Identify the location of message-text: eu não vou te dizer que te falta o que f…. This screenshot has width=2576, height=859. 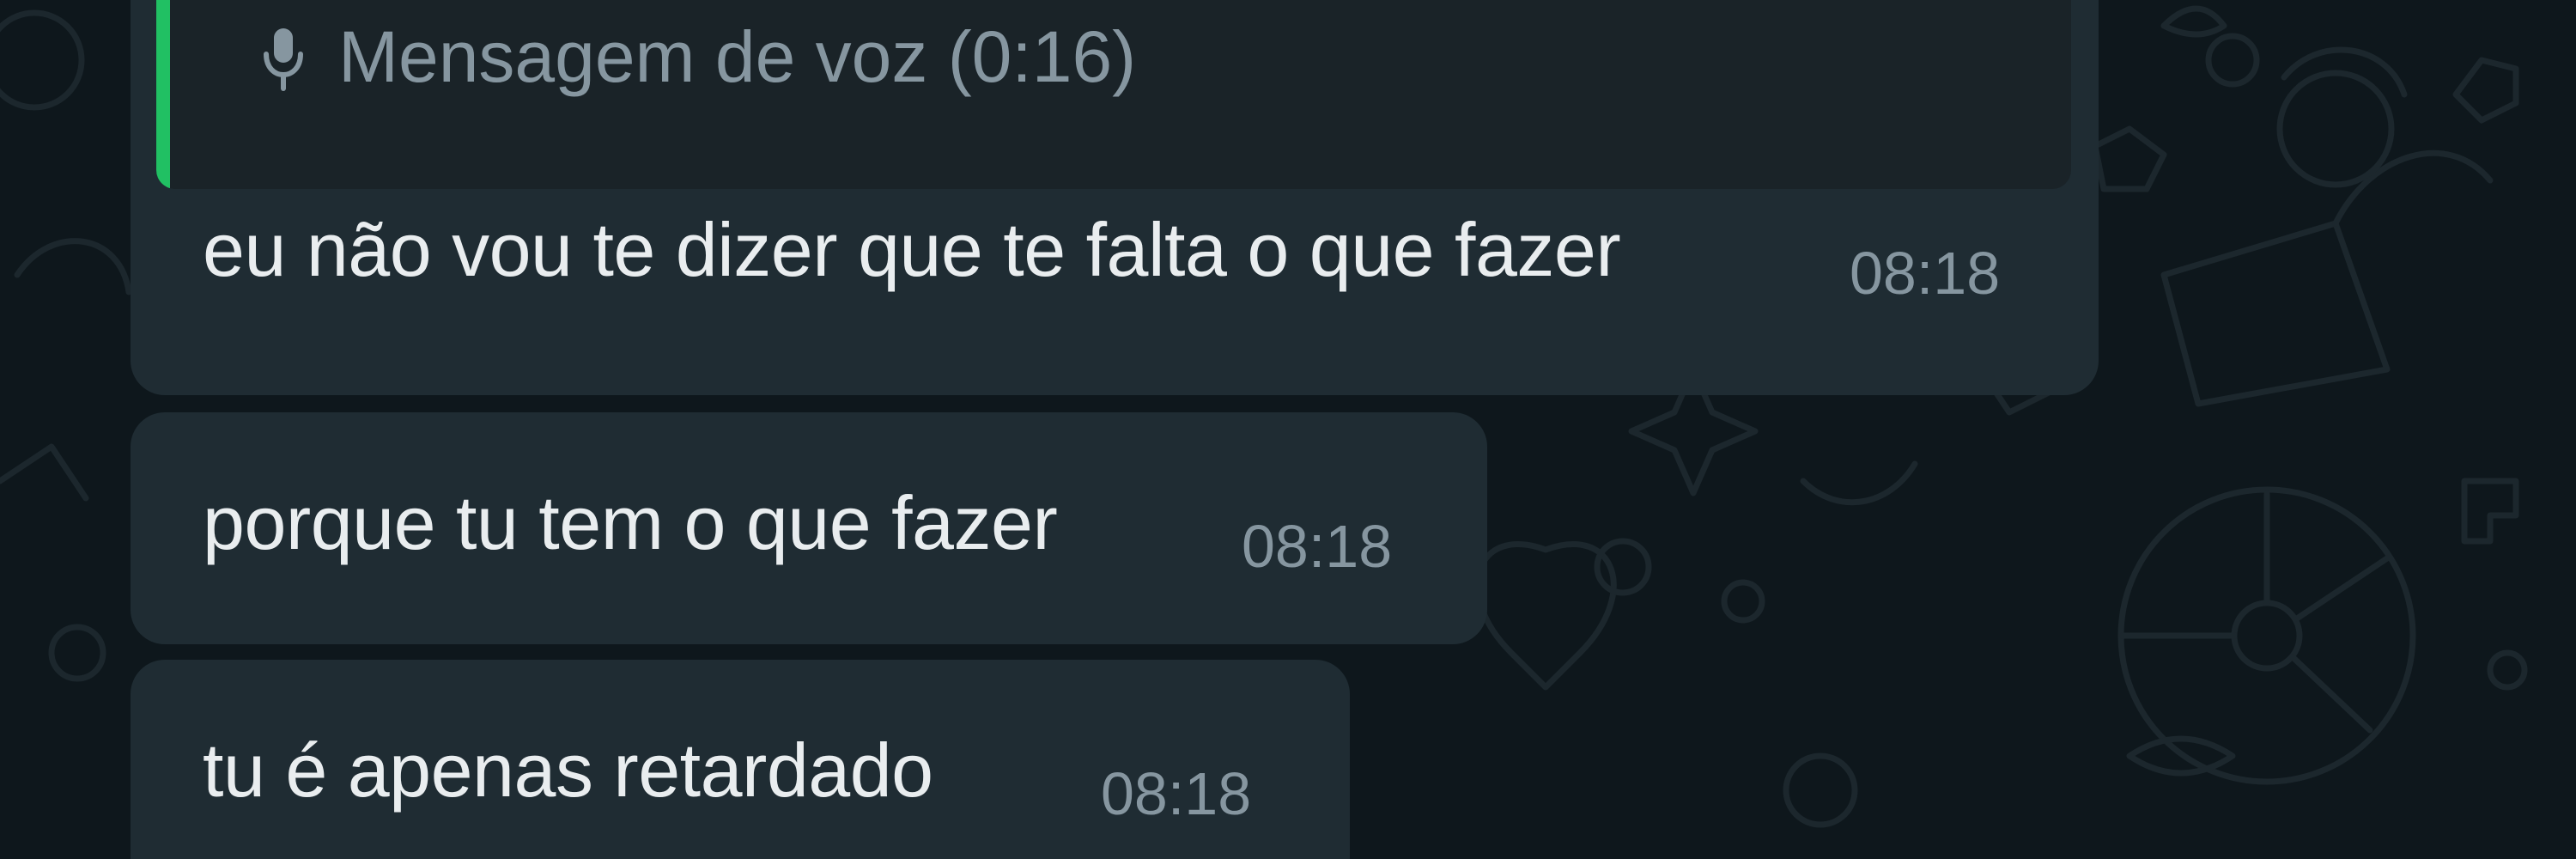
(912, 249).